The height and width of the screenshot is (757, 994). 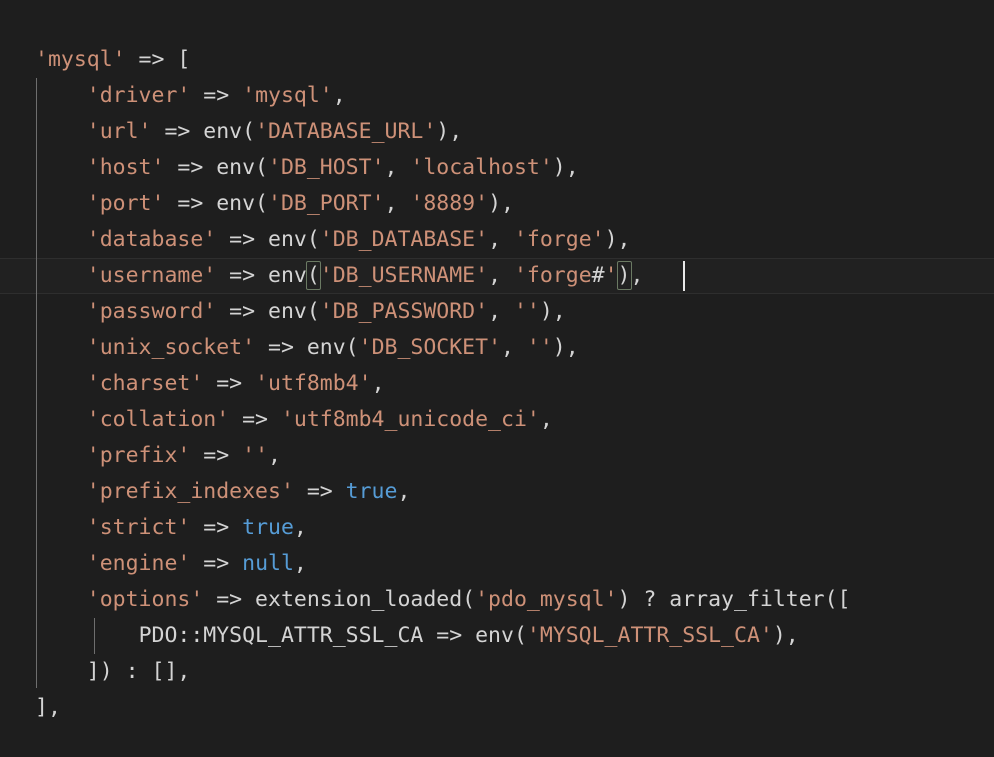 I want to click on code-line: 'password' => env('DB_PASSWORD', ''),, so click(x=497, y=312).